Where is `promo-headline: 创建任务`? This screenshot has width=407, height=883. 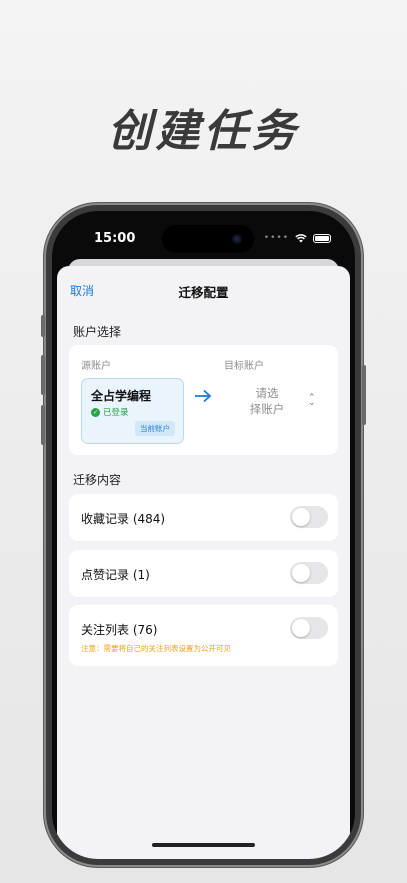
promo-headline: 创建任务 is located at coordinates (203, 131).